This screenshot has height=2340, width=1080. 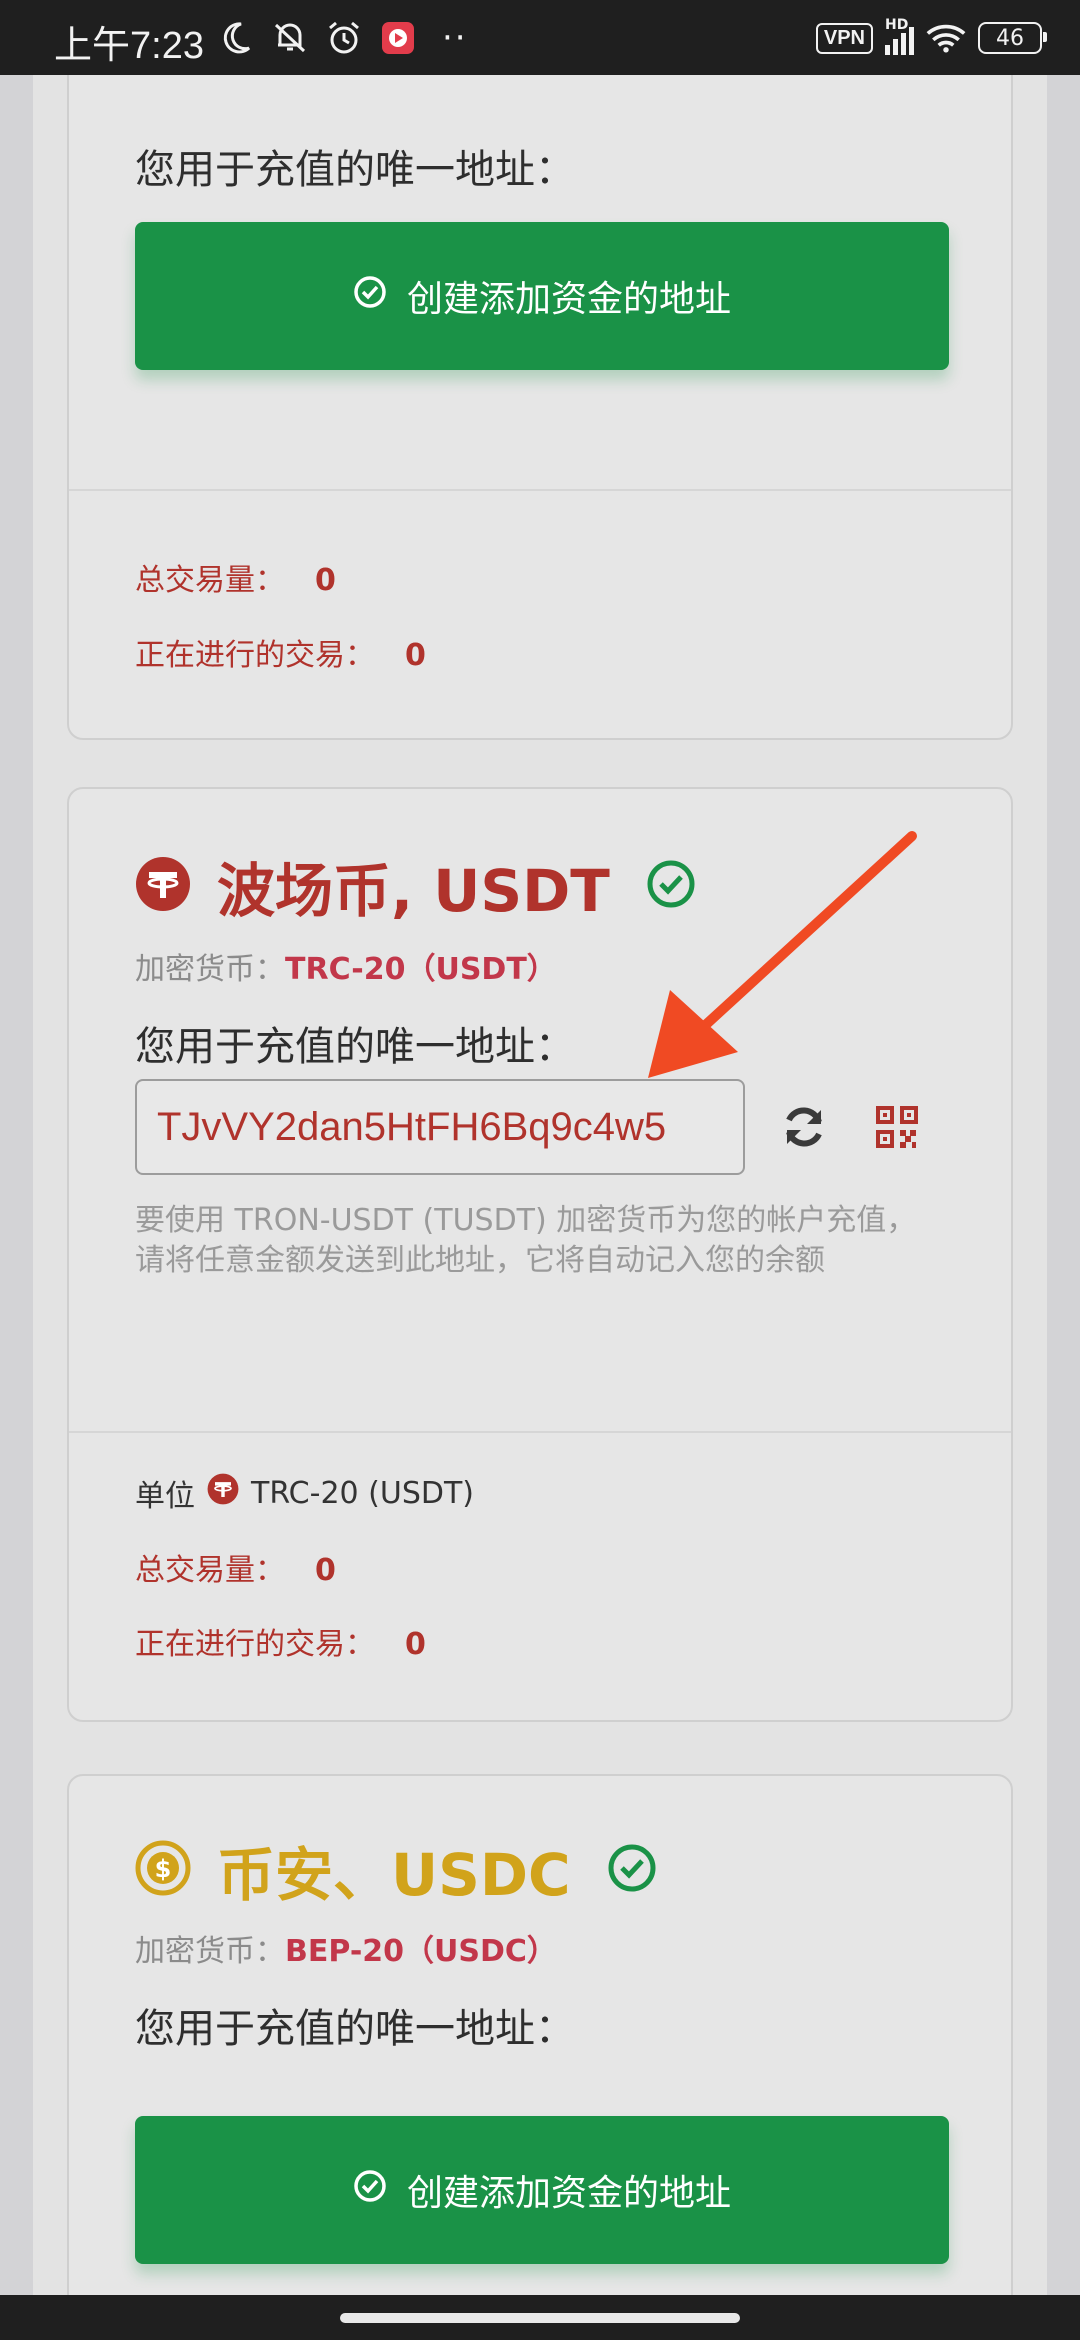 I want to click on qr-code-button, so click(x=897, y=1127).